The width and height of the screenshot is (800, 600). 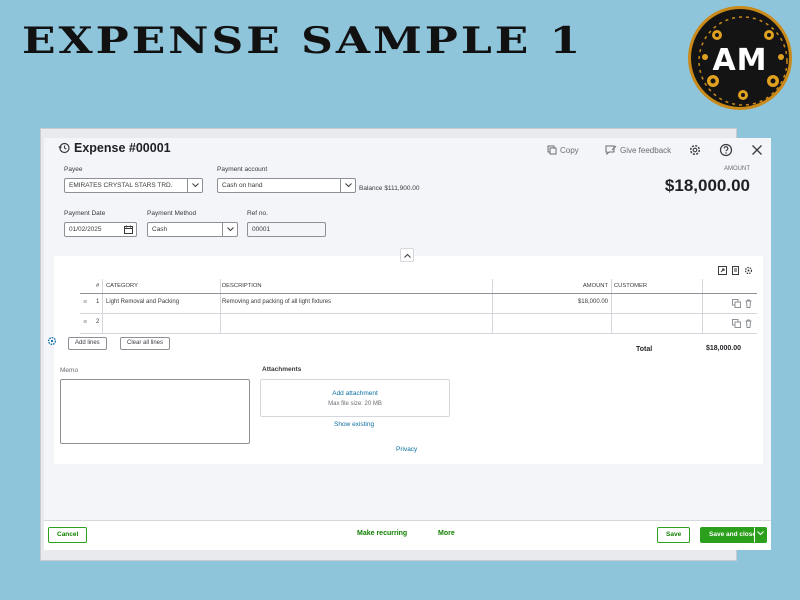 What do you see at coordinates (355, 393) in the screenshot?
I see `add-attachment-link: Add attachment` at bounding box center [355, 393].